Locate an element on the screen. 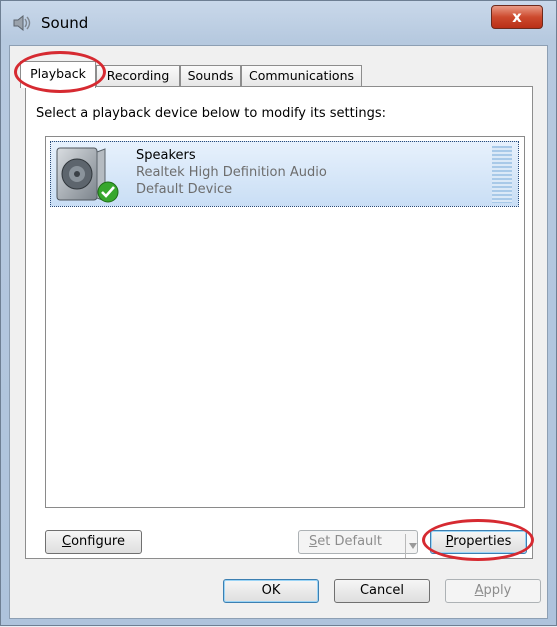  close-button: x is located at coordinates (517, 17).